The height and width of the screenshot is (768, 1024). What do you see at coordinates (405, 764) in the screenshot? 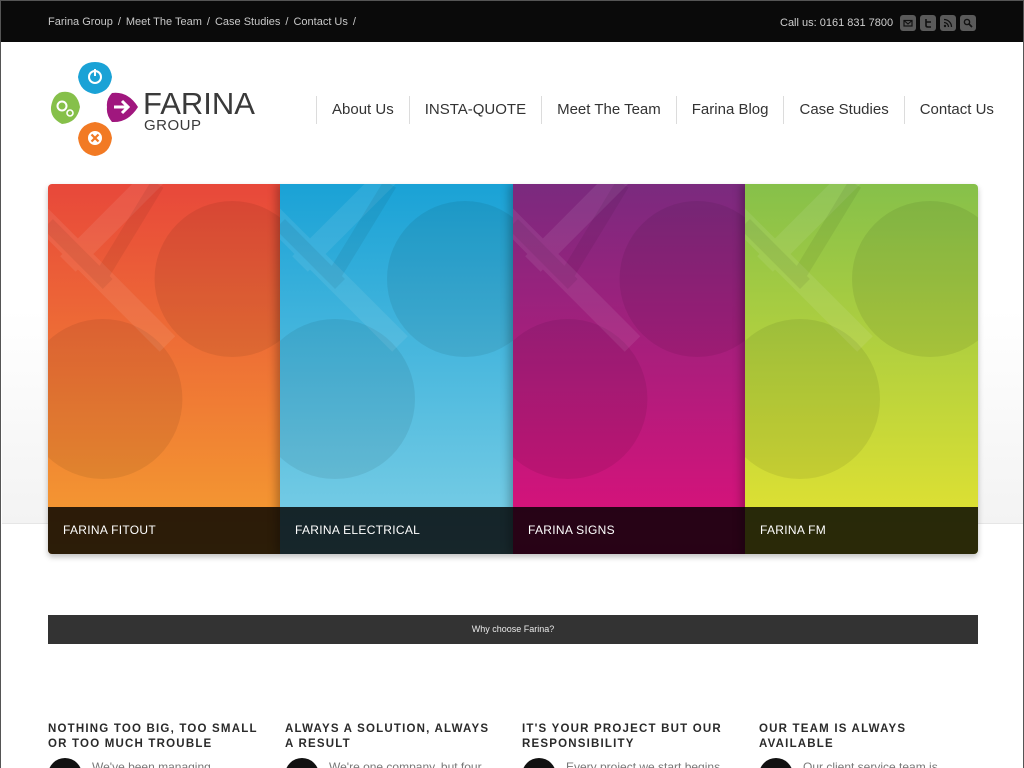
I see `feature-text: We're one company, but four` at bounding box center [405, 764].